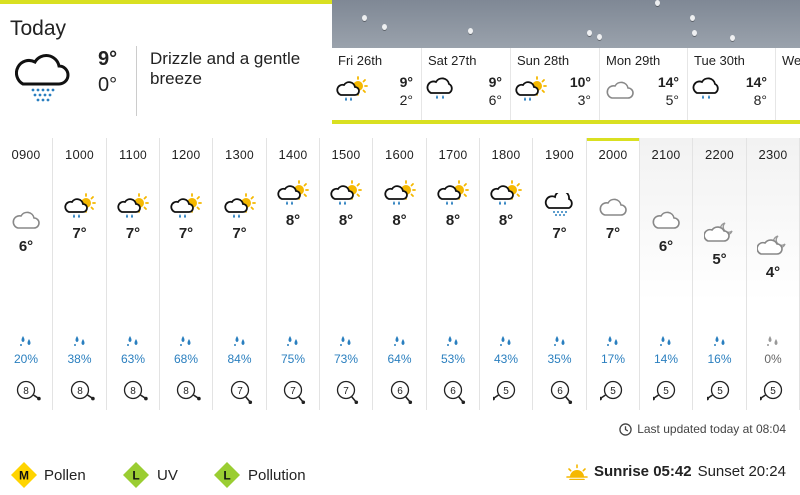  I want to click on pollution-level-badge: L, so click(227, 475).